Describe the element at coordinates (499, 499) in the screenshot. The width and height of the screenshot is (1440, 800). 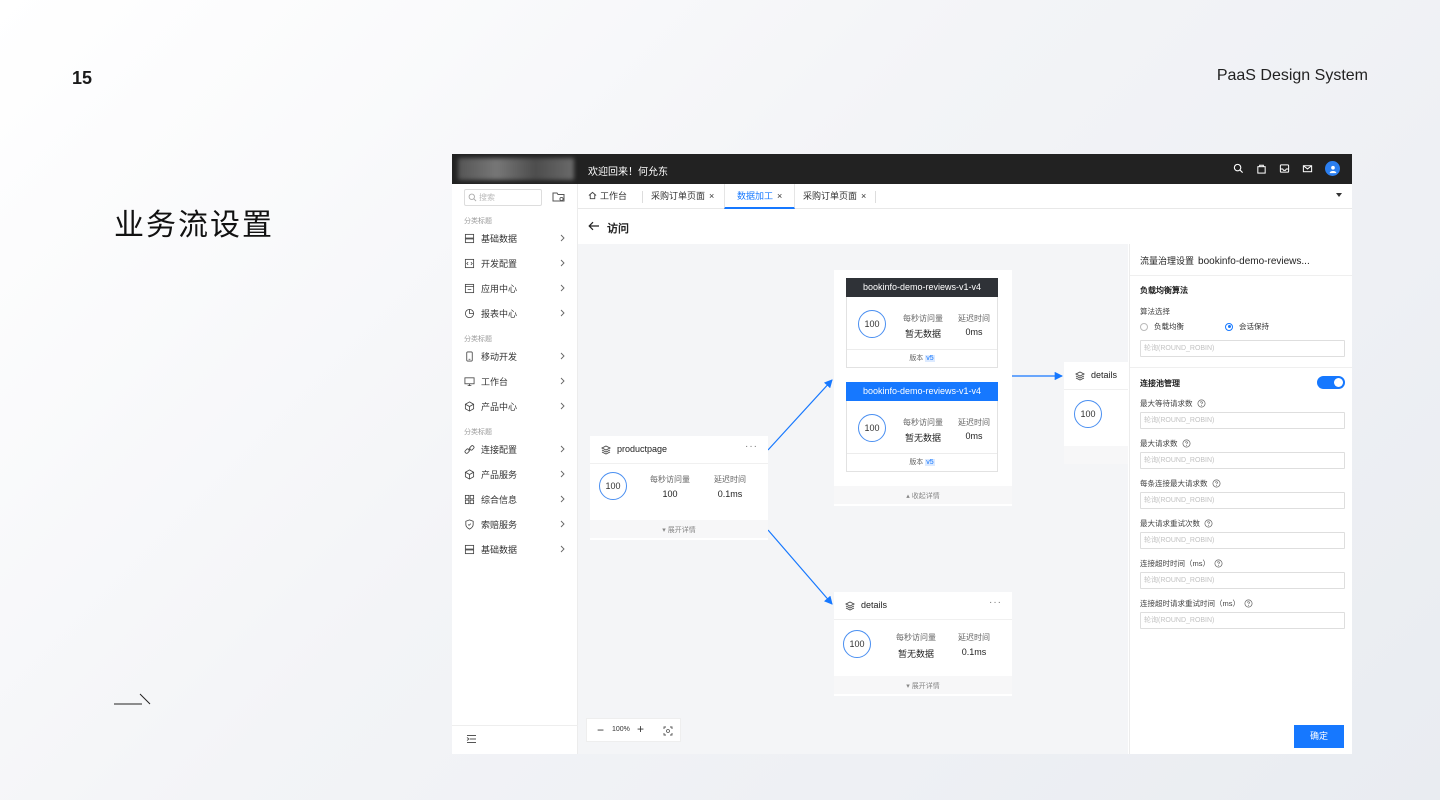
I see `sidebar-item-label: 综合信息` at that location.